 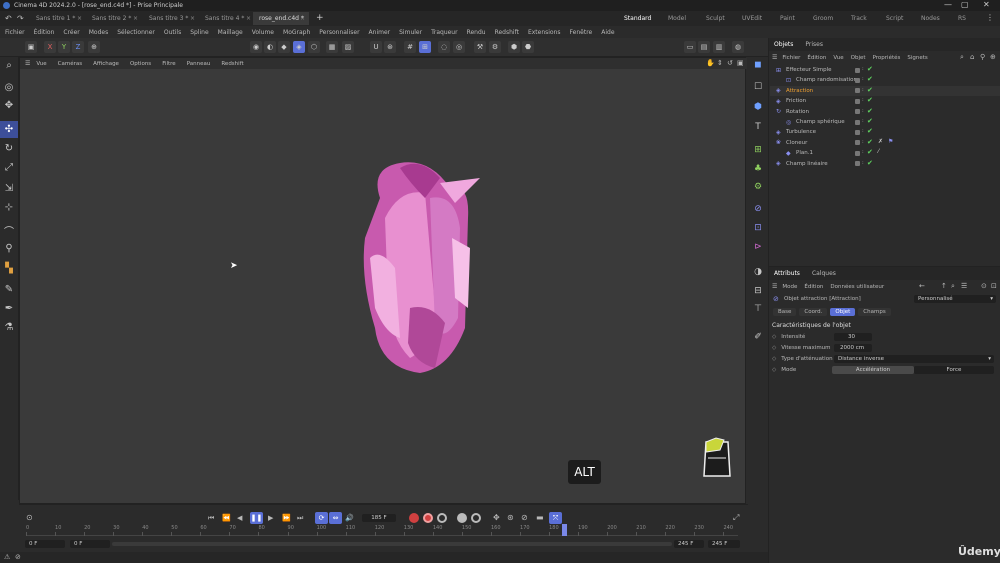 I want to click on menu-item: Édition, so click(x=44, y=33).